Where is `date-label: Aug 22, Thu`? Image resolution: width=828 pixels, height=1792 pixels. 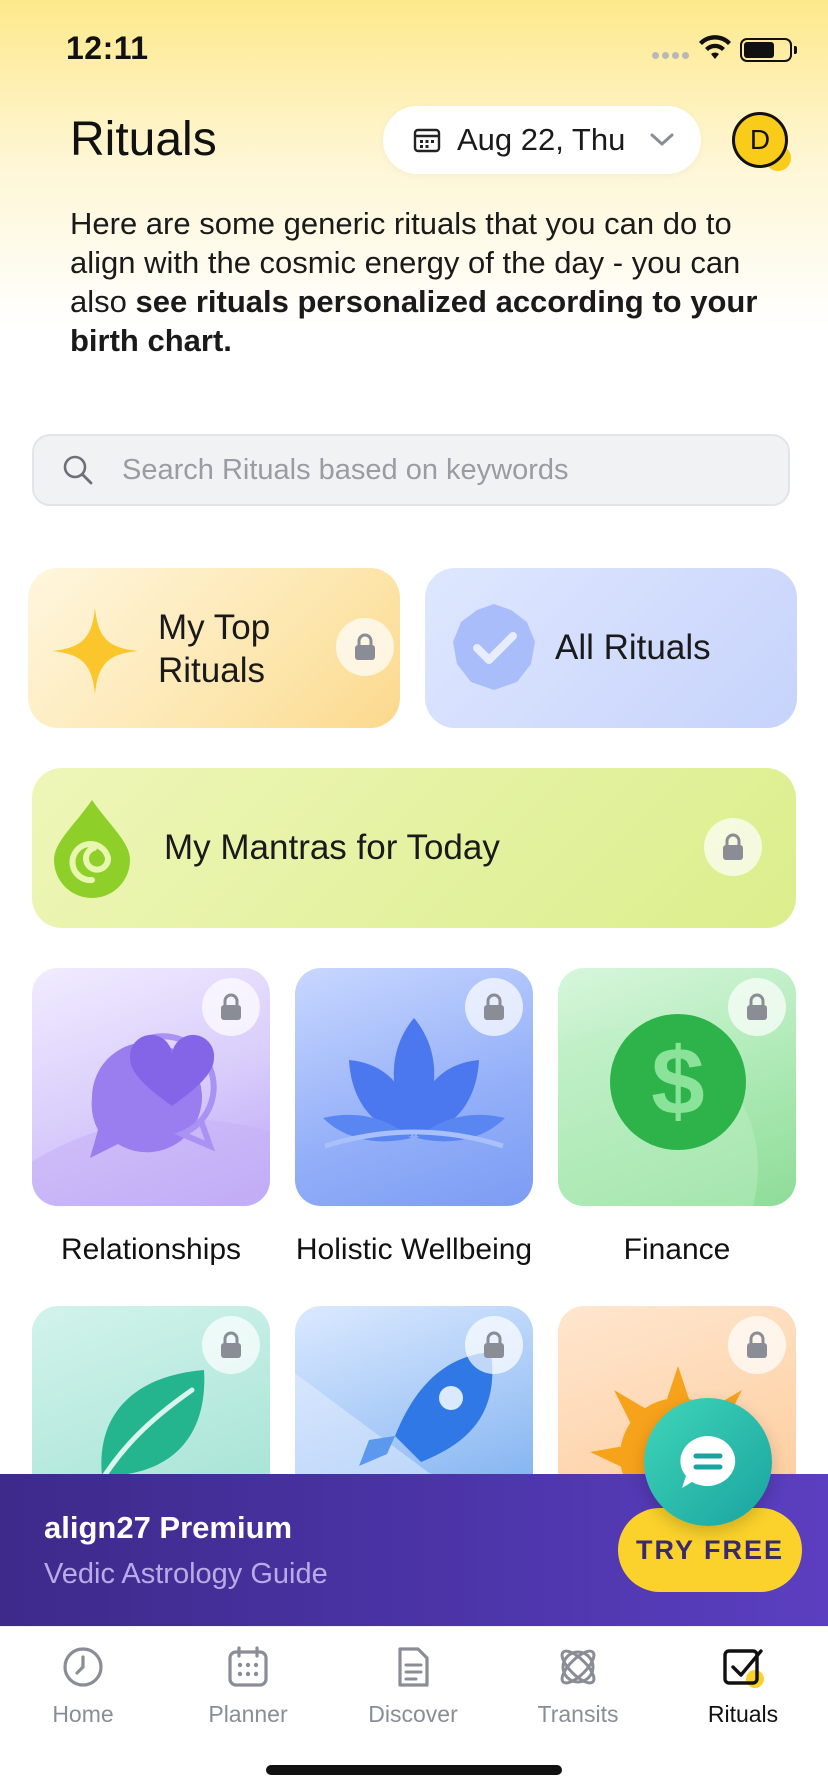
date-label: Aug 22, Thu is located at coordinates (541, 139).